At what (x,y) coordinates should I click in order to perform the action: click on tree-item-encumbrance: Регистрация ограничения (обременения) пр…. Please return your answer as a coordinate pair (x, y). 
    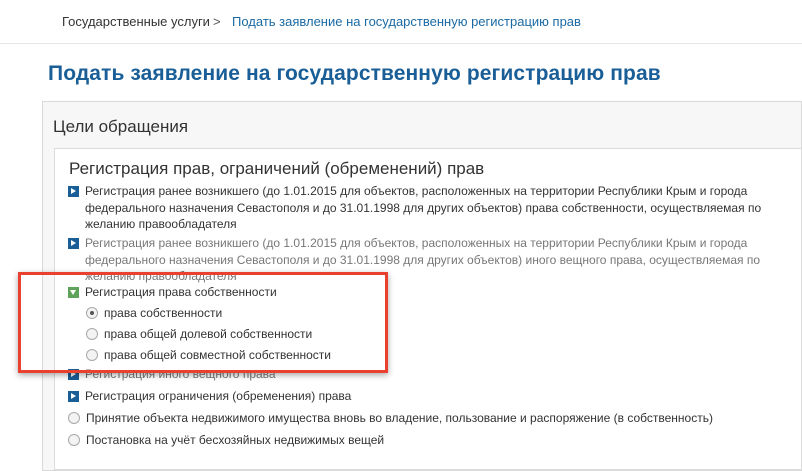
    Looking at the image, I should click on (421, 396).